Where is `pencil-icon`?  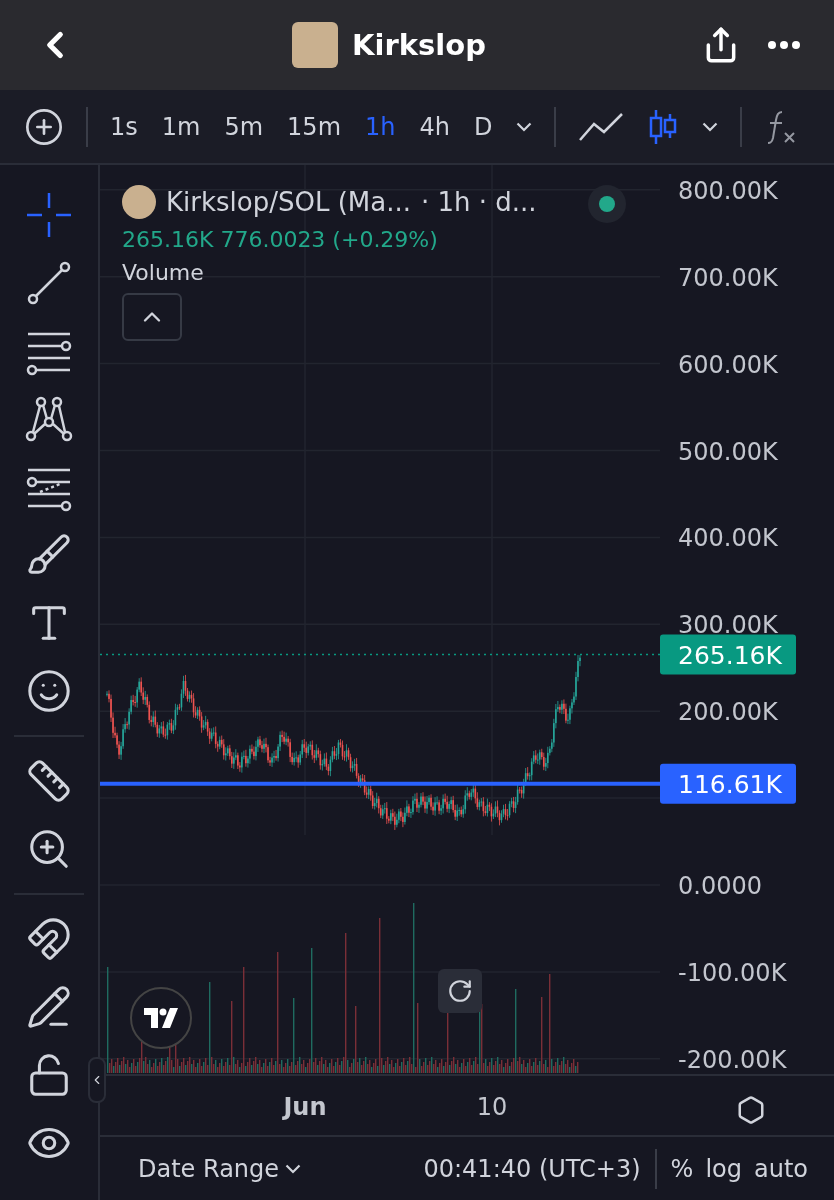
pencil-icon is located at coordinates (49, 1007).